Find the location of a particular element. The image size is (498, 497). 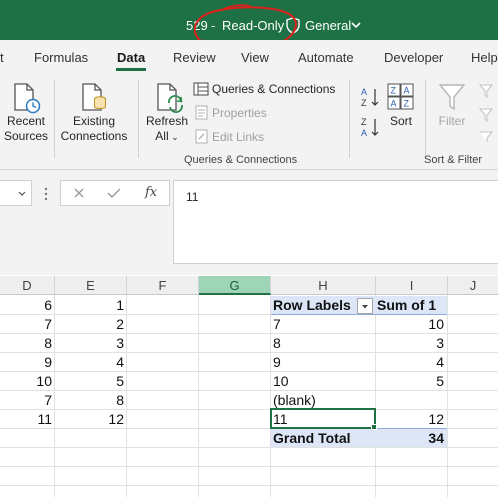

fill-handle is located at coordinates (374, 427).